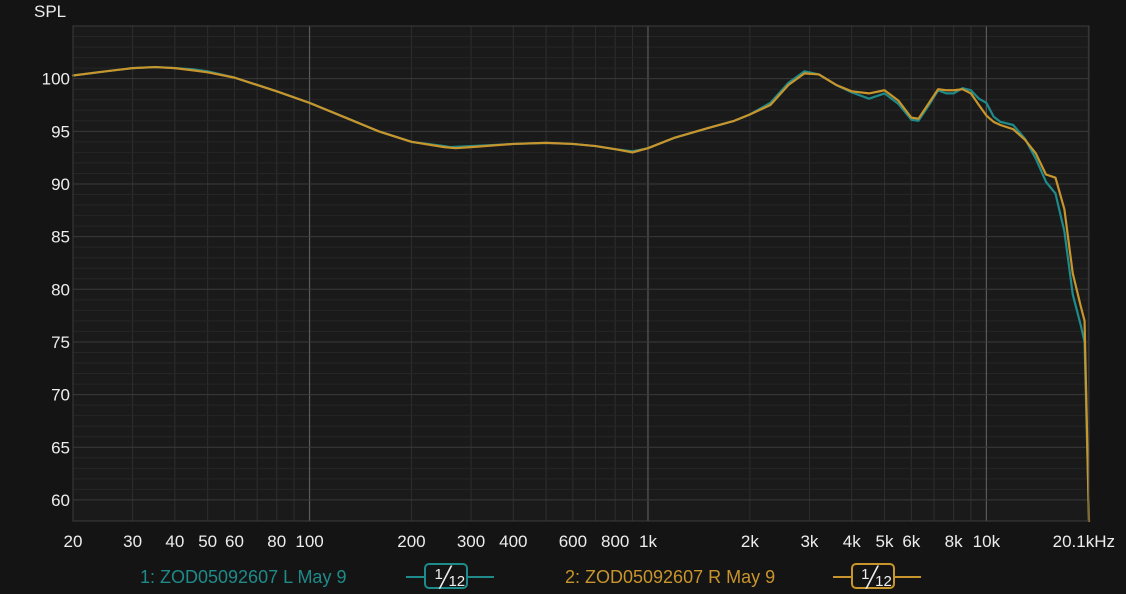 The image size is (1126, 594). Describe the element at coordinates (911, 541) in the screenshot. I see `x-tick-label: 6k` at that location.